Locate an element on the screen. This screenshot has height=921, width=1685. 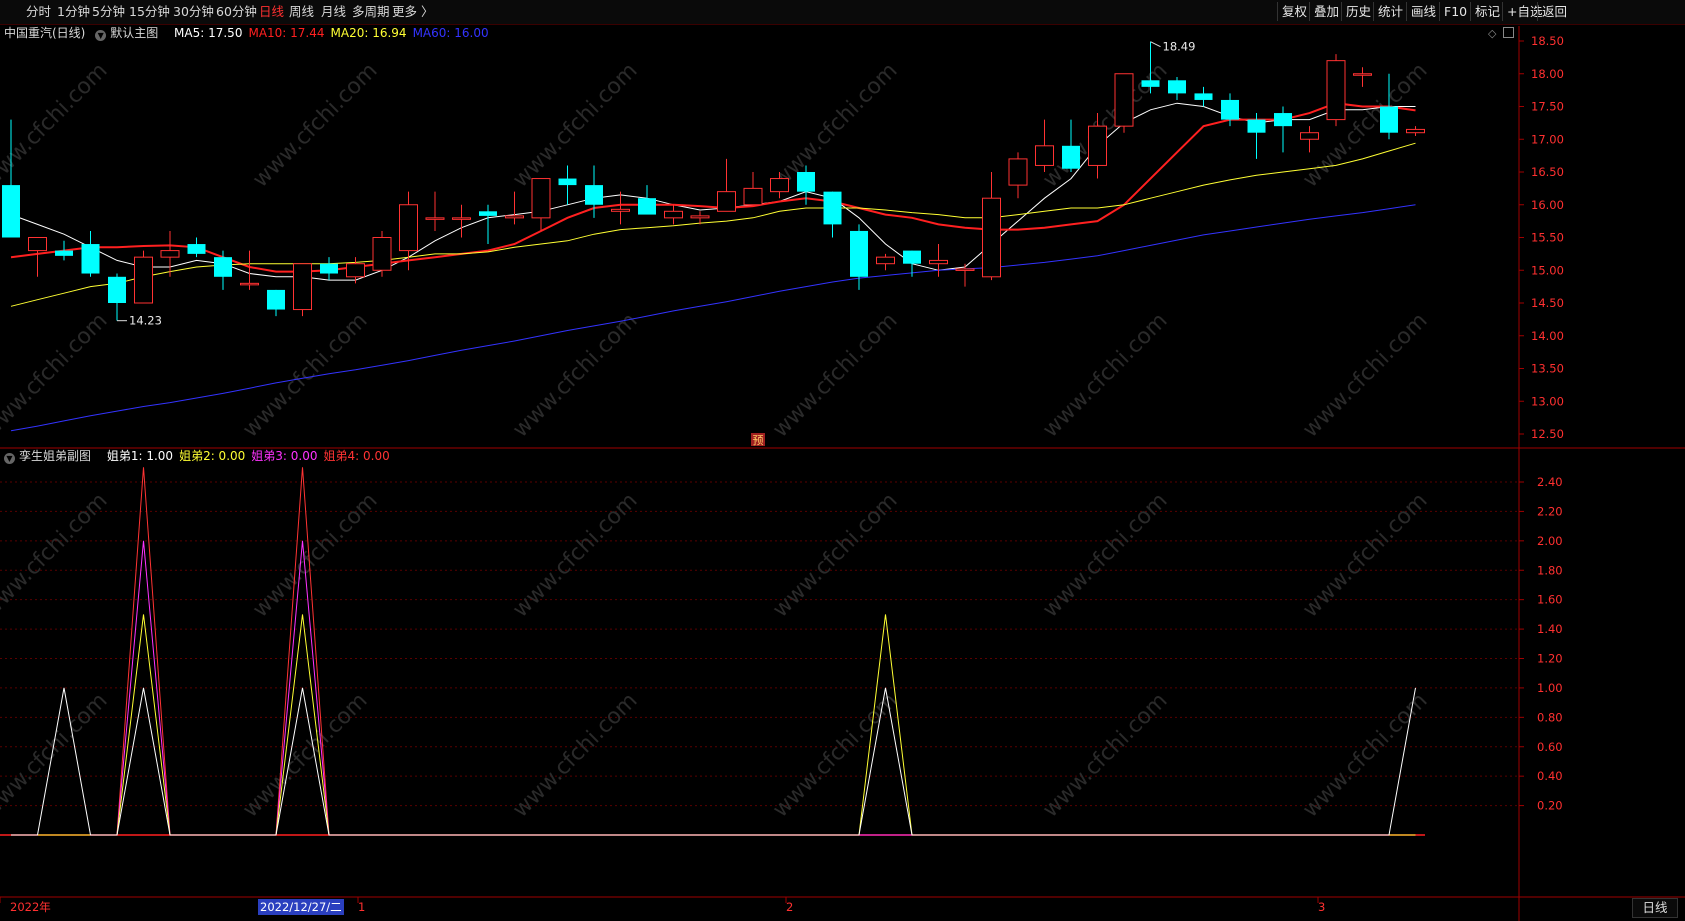
main-template-selector: ▼ 默认主图 is located at coordinates (129, 33).